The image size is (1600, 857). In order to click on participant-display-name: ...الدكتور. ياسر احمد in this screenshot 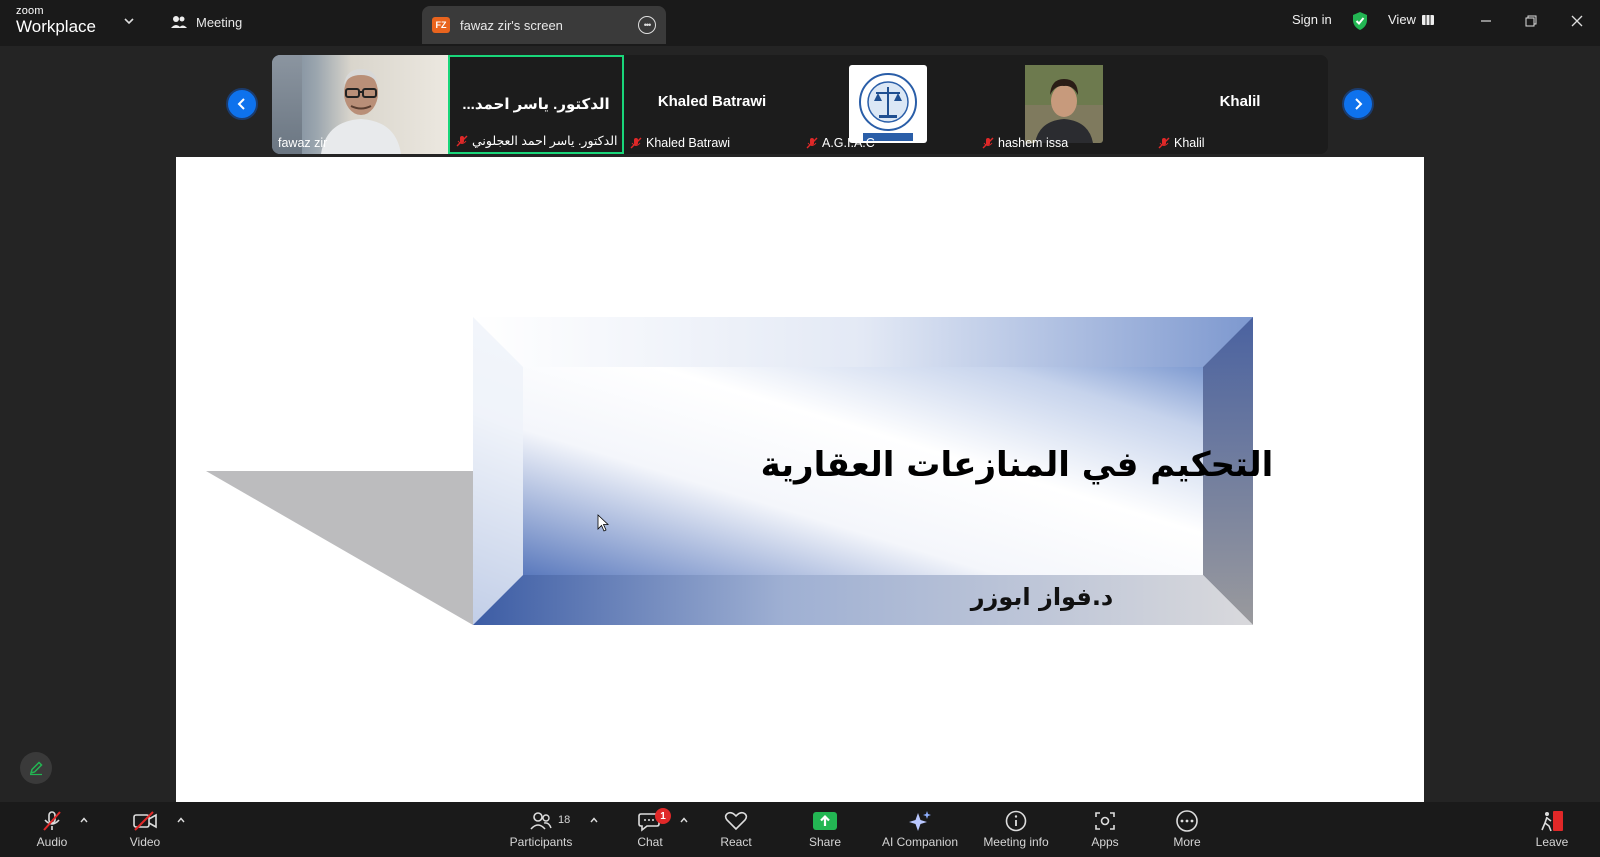, I will do `click(536, 104)`.